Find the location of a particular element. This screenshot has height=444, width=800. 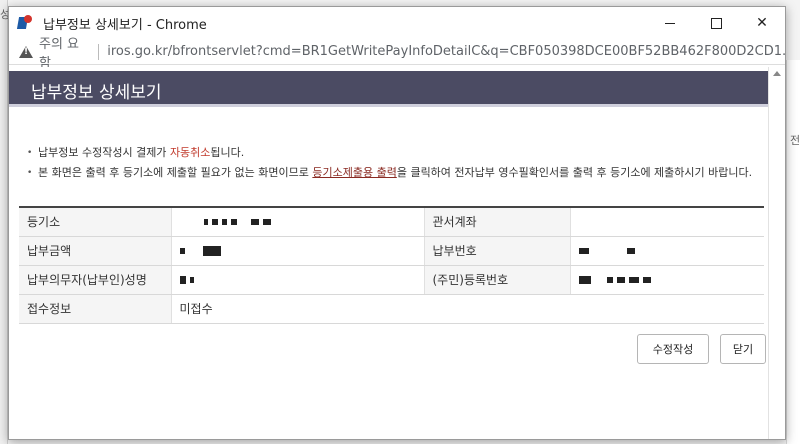

auto-cancel-text: 자동취소 is located at coordinates (190, 152).